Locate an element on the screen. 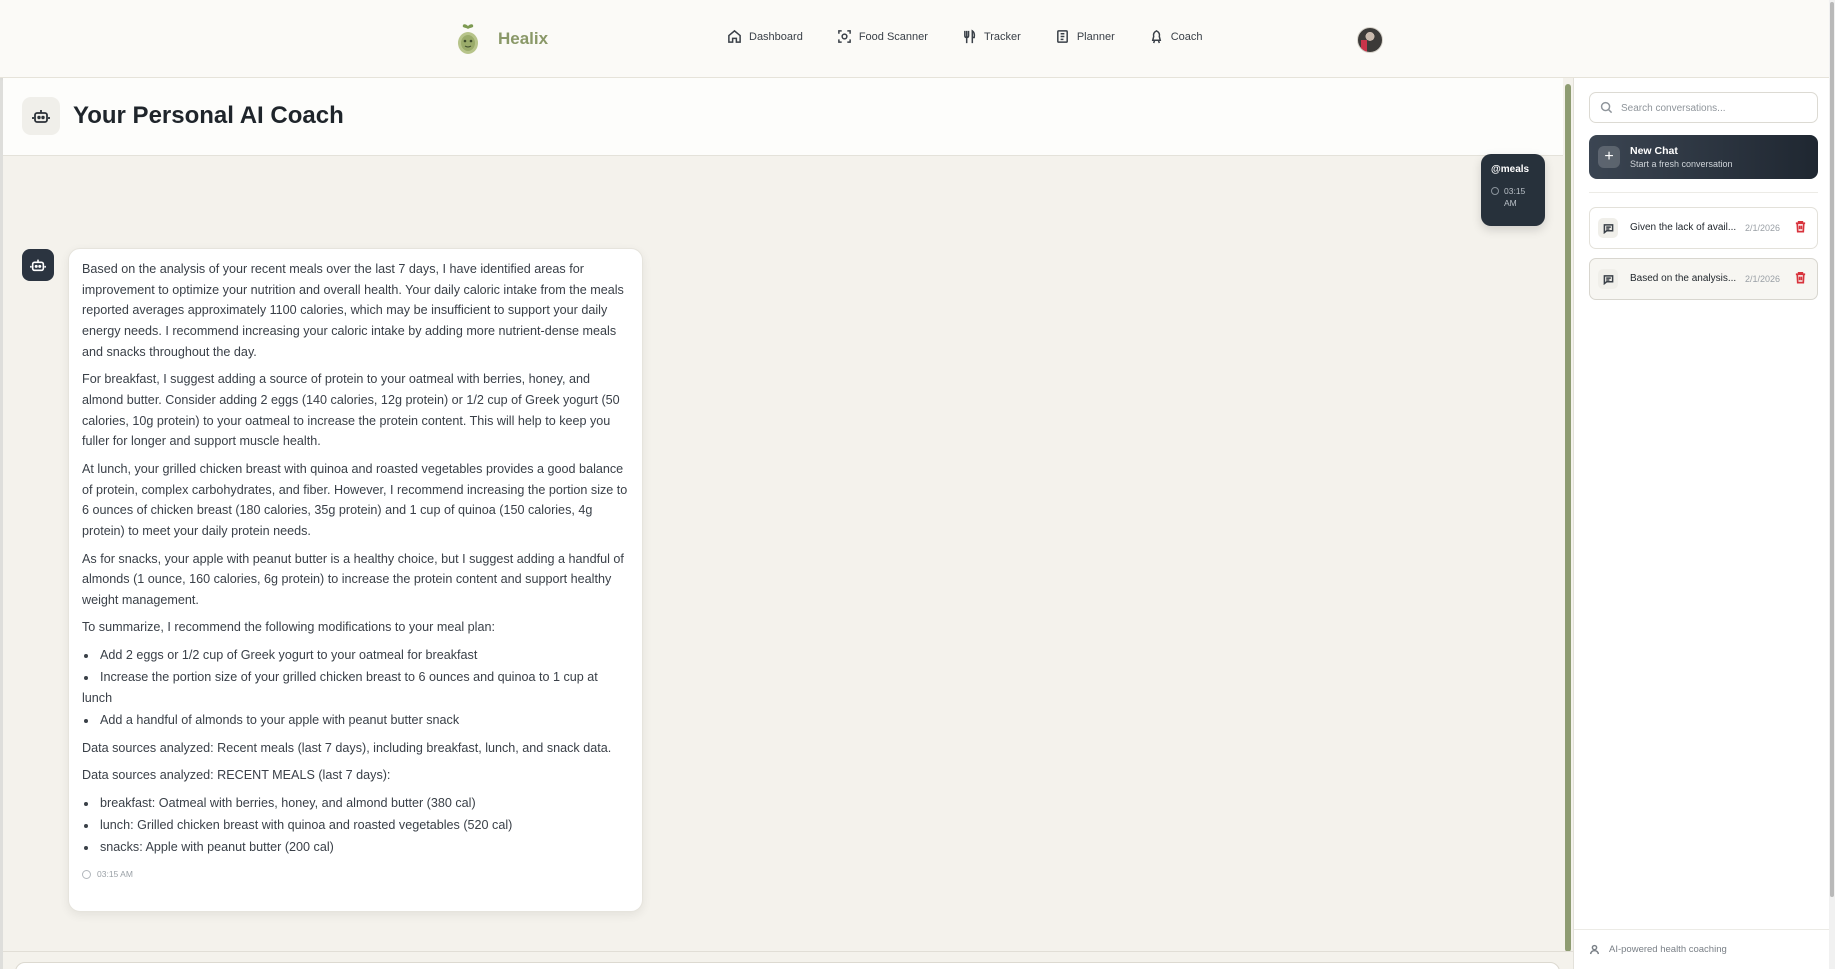 This screenshot has height=969, width=1835. nav-planner: Planner is located at coordinates (1085, 36).